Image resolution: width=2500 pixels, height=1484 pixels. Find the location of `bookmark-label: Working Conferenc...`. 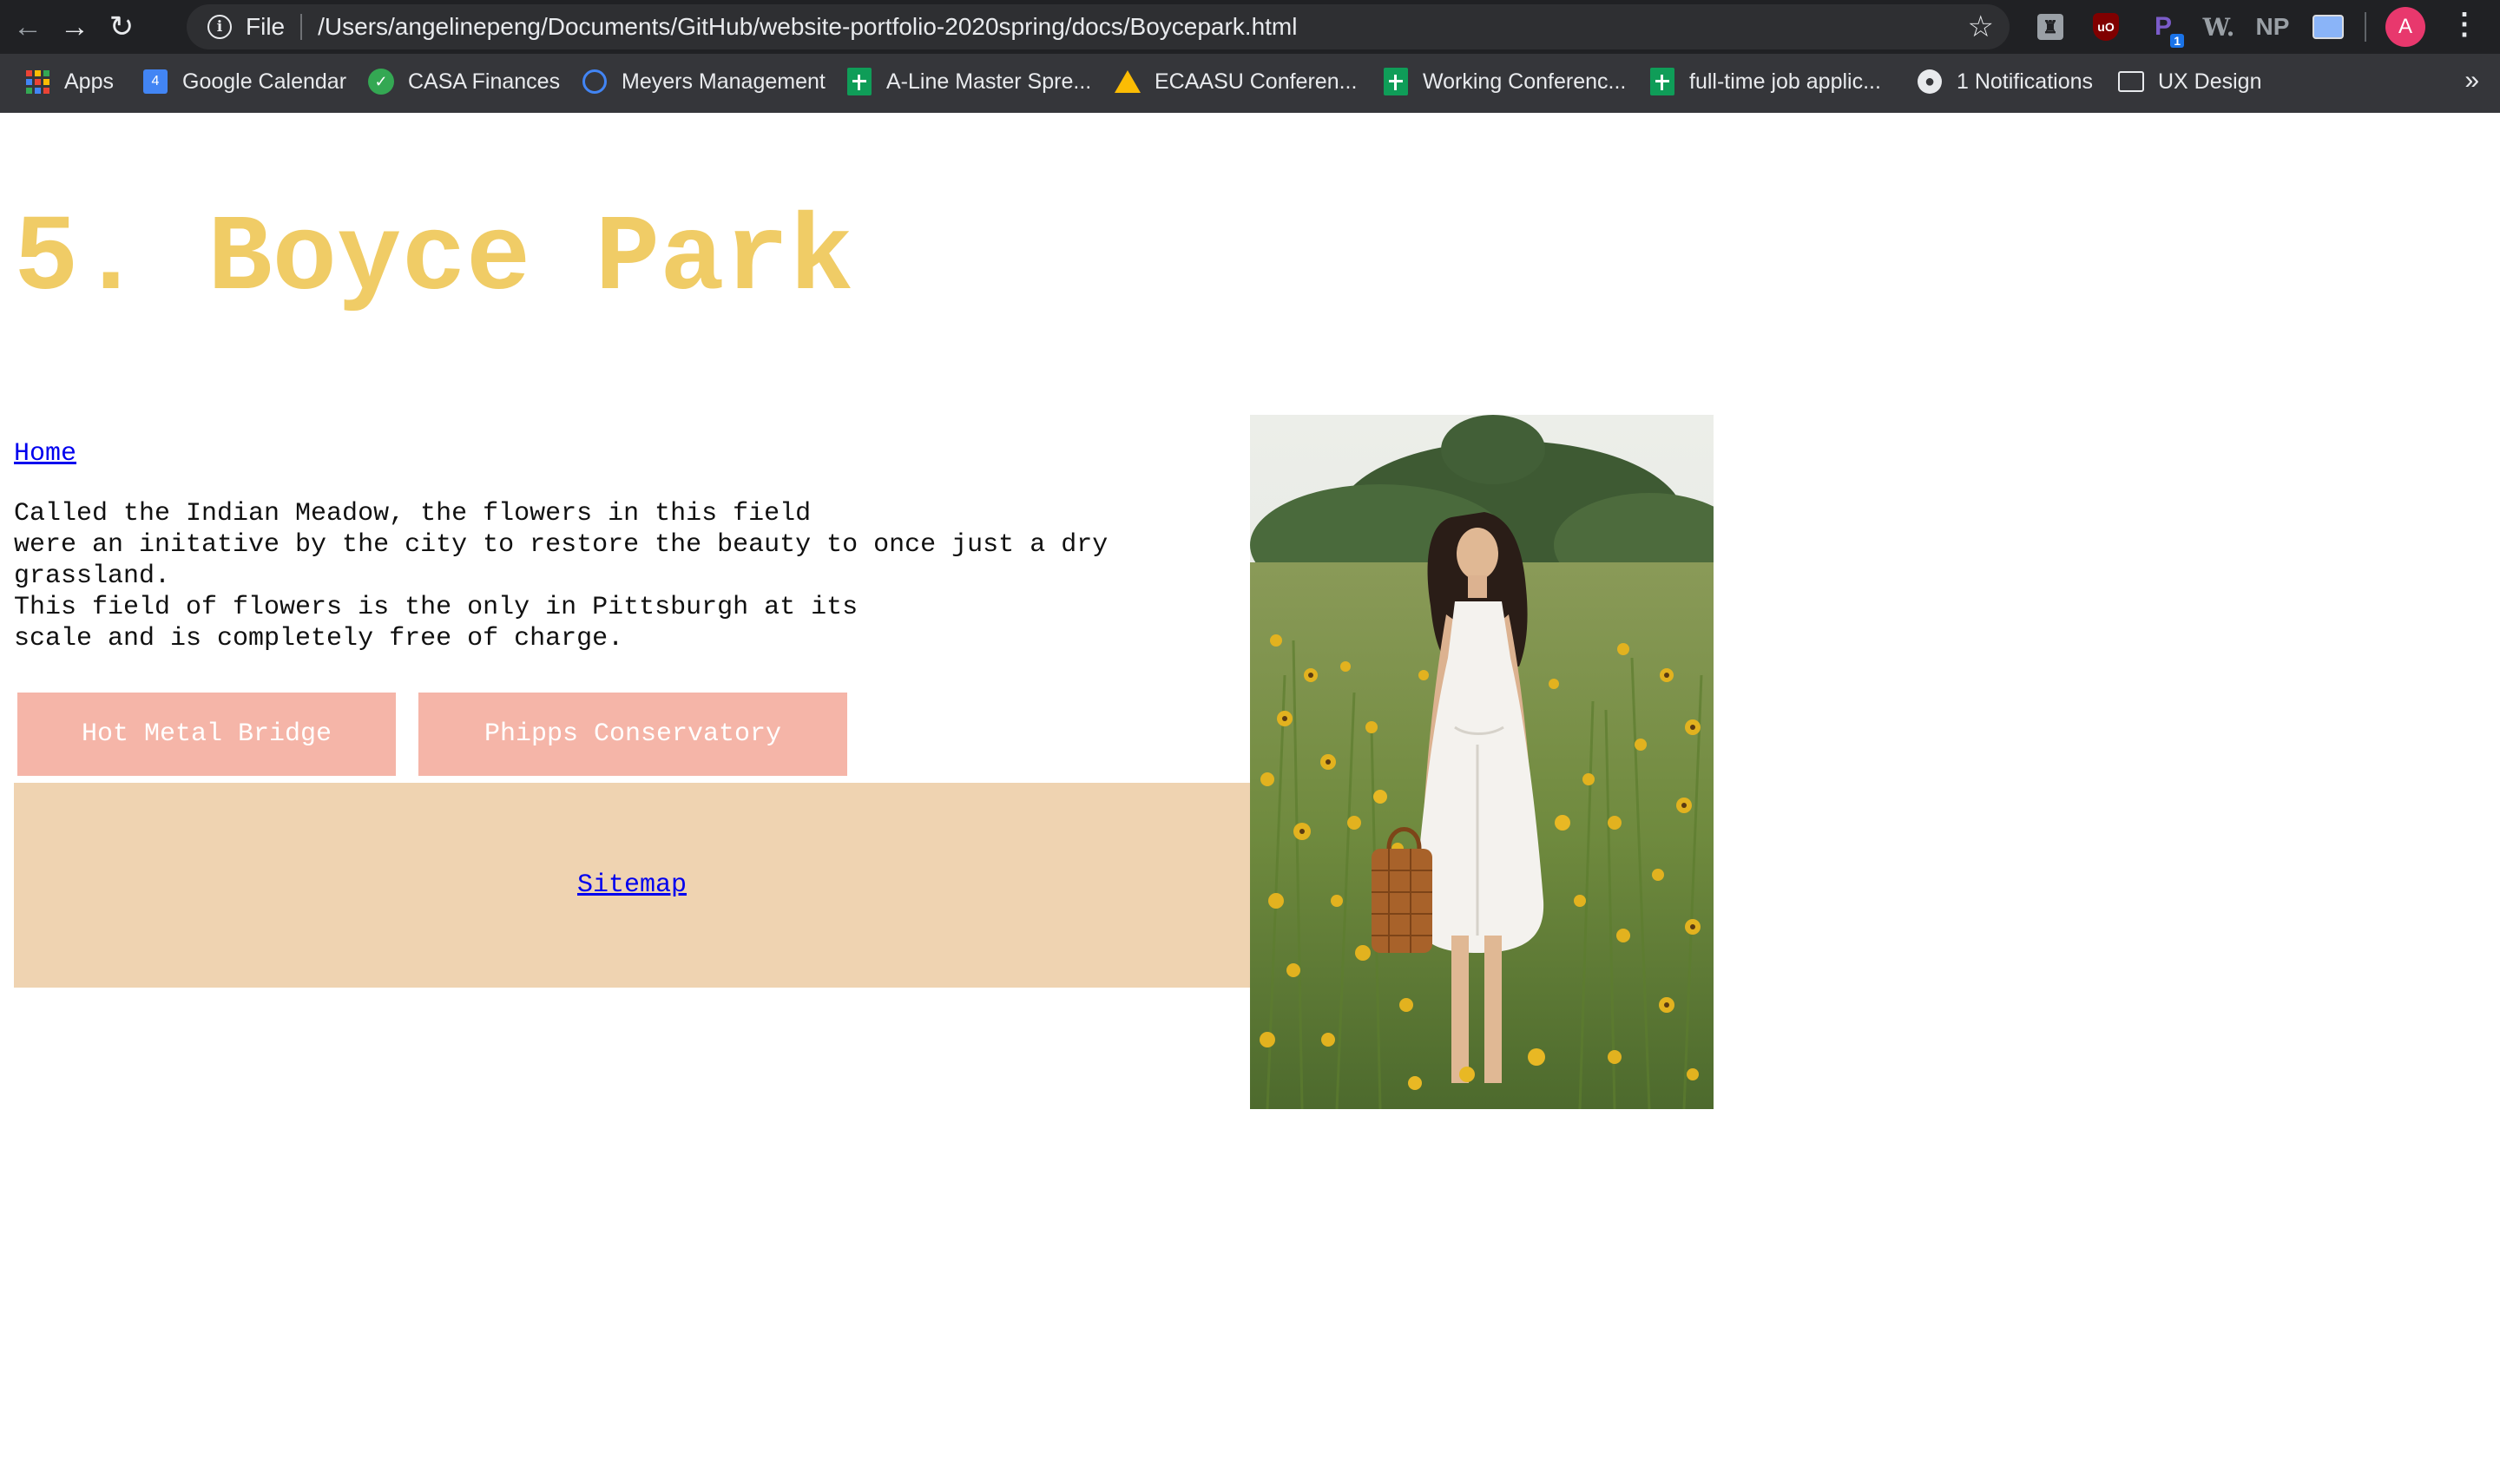

bookmark-label: Working Conferenc... is located at coordinates (1525, 81).